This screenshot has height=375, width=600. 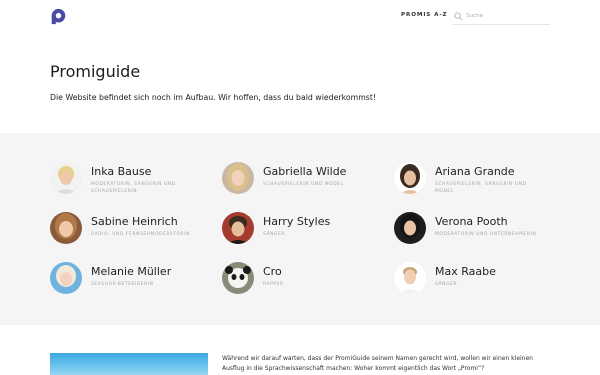 I want to click on celebrity-role: RAPPER, so click(x=273, y=284).